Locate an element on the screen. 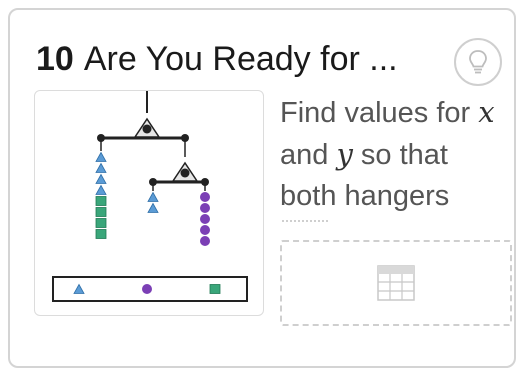 This screenshot has width=524, height=372. legend-square is located at coordinates (215, 289).